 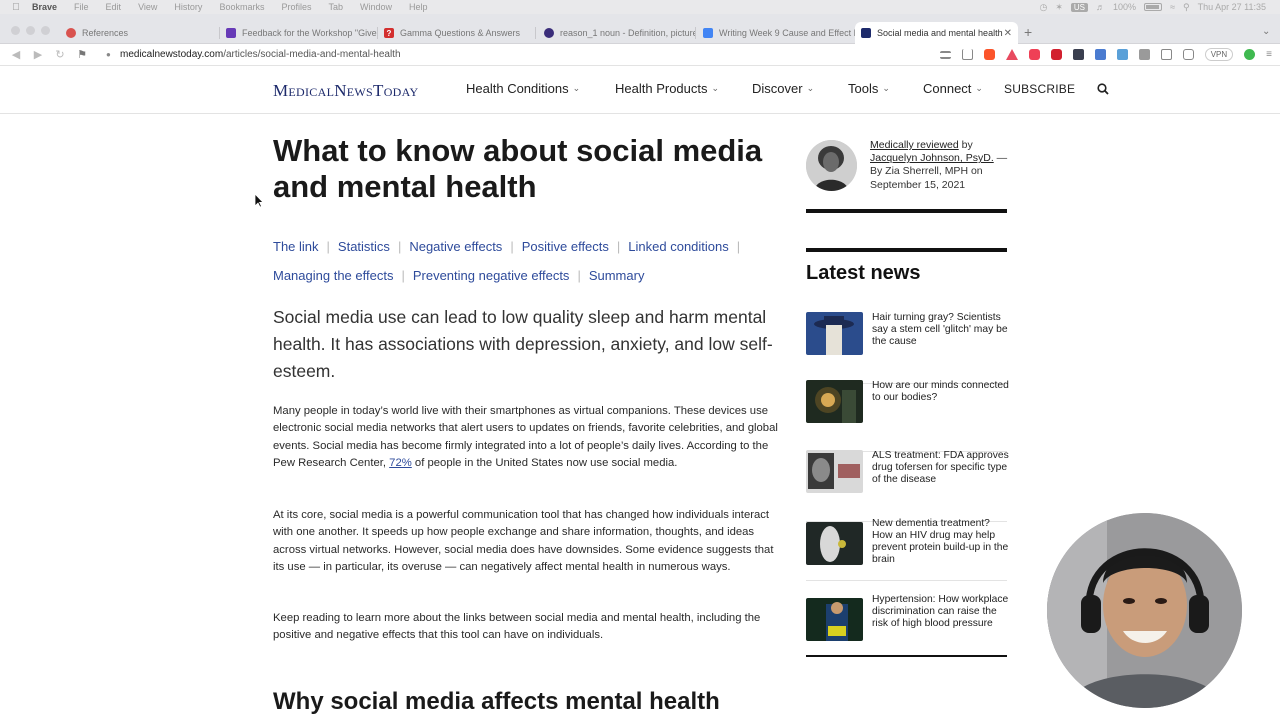 What do you see at coordinates (105, 33) in the screenshot?
I see `tab-title: References` at bounding box center [105, 33].